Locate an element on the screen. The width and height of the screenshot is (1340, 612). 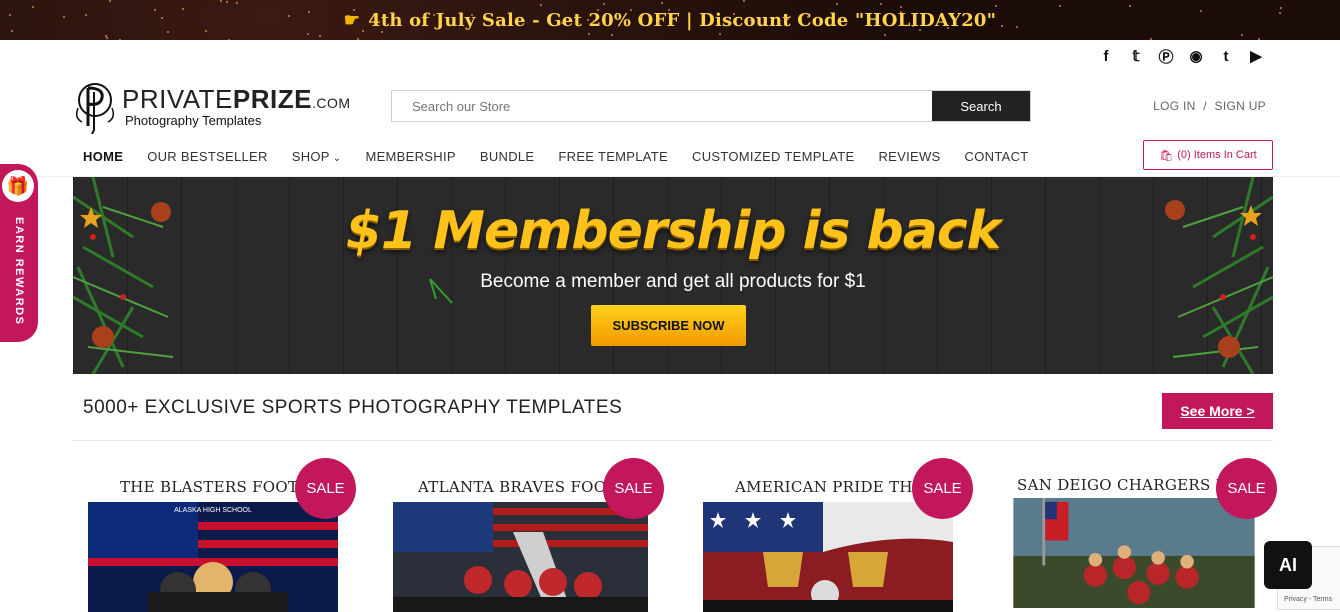
product-card: ATLANTA BRAVES FOOTBALL SALE is located at coordinates (543, 535).